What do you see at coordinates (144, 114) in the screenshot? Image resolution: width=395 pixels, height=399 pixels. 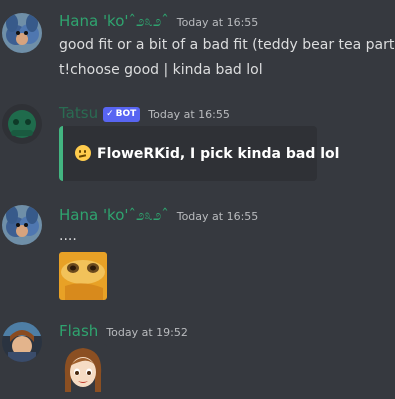 I see `message-header: Tatsu ✓ BOT Today at 16:55` at bounding box center [144, 114].